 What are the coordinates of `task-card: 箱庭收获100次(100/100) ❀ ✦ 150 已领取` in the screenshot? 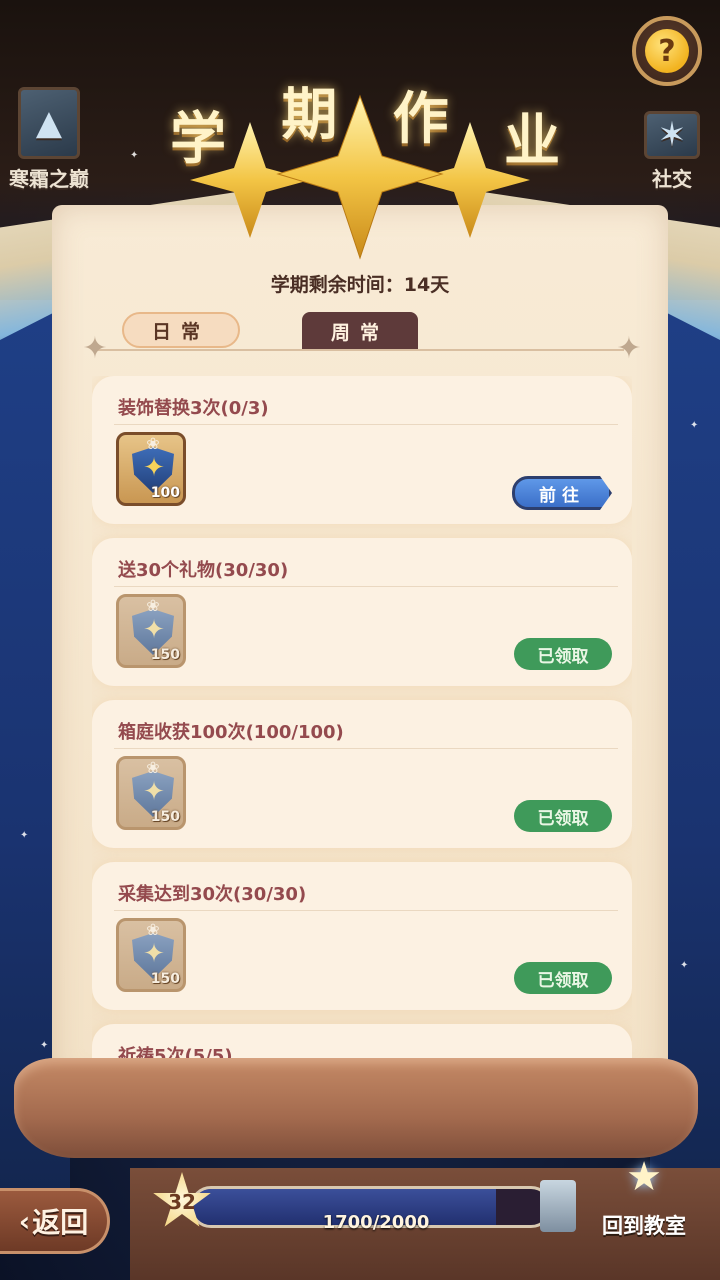 It's located at (362, 774).